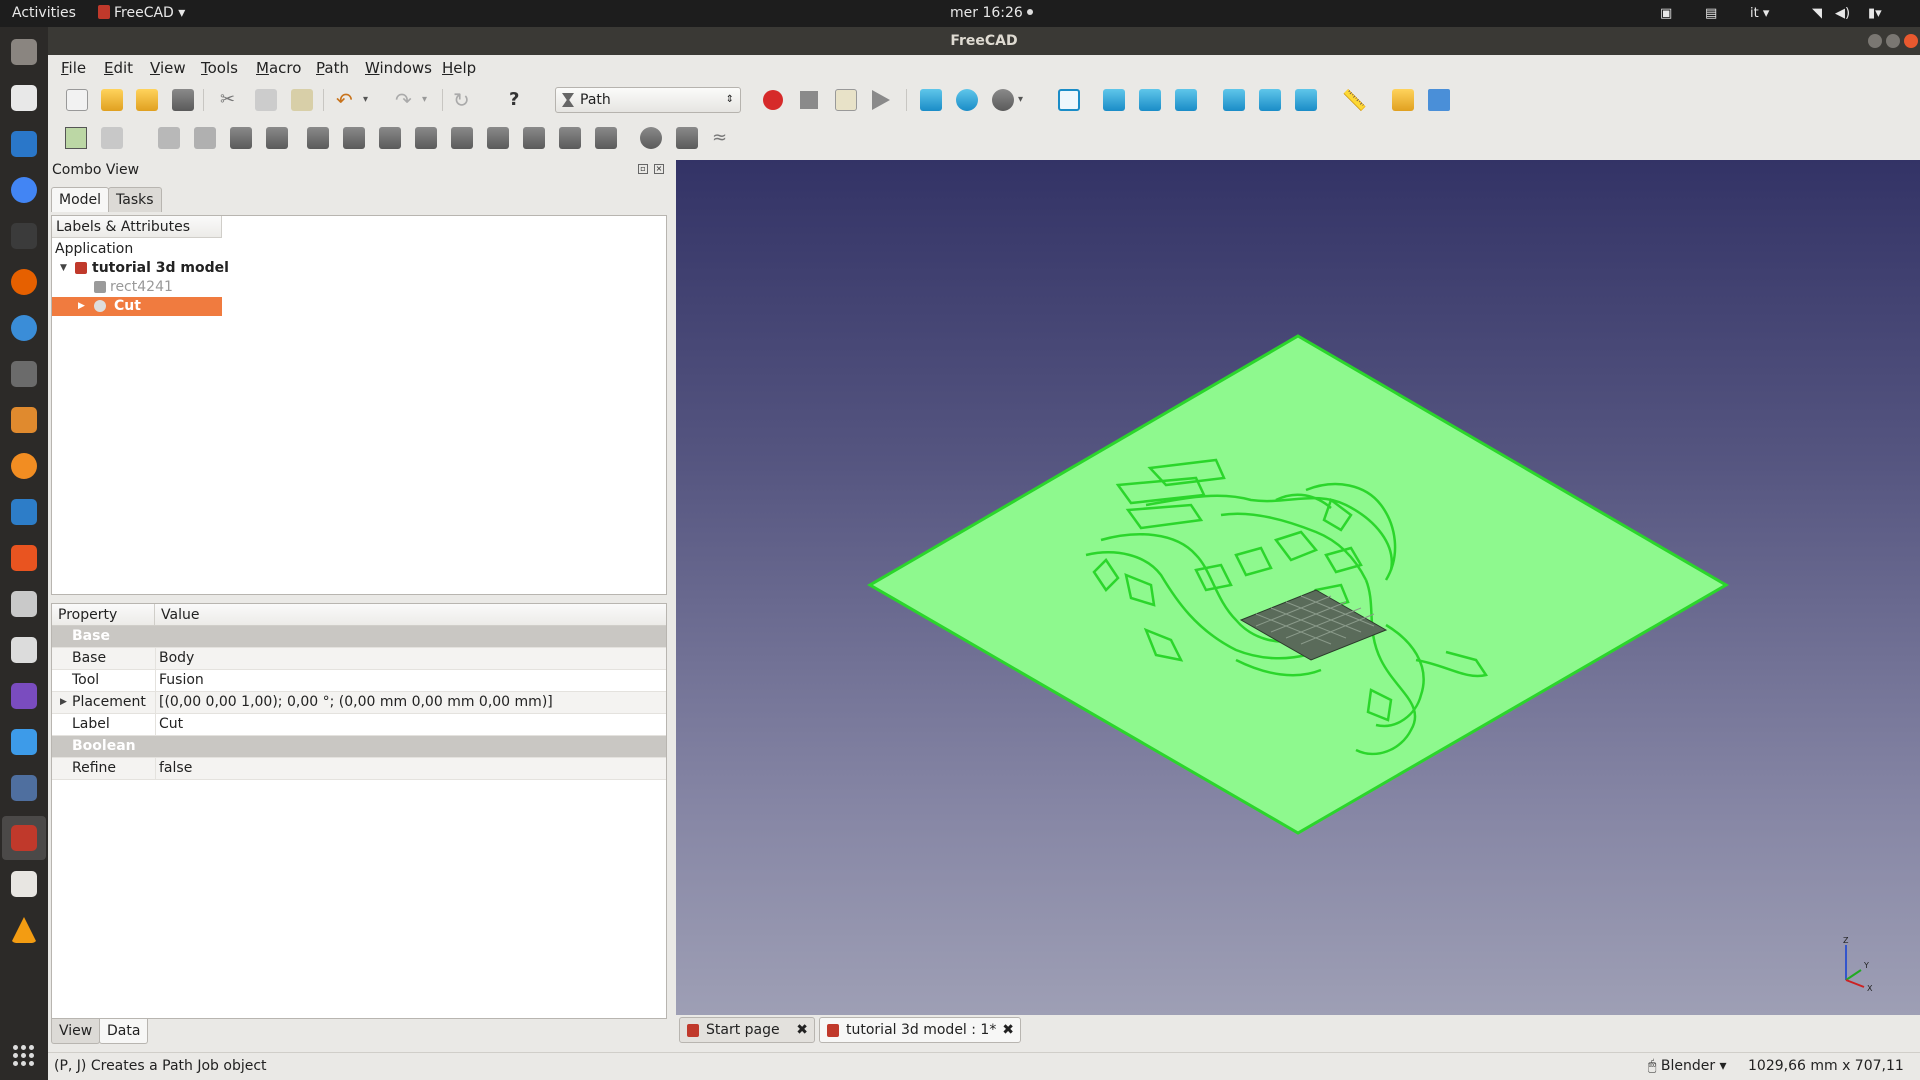 The image size is (1920, 1080). Describe the element at coordinates (1687, 1066) in the screenshot. I see `navigation-style-selector: 🖱 Blender ▾` at that location.